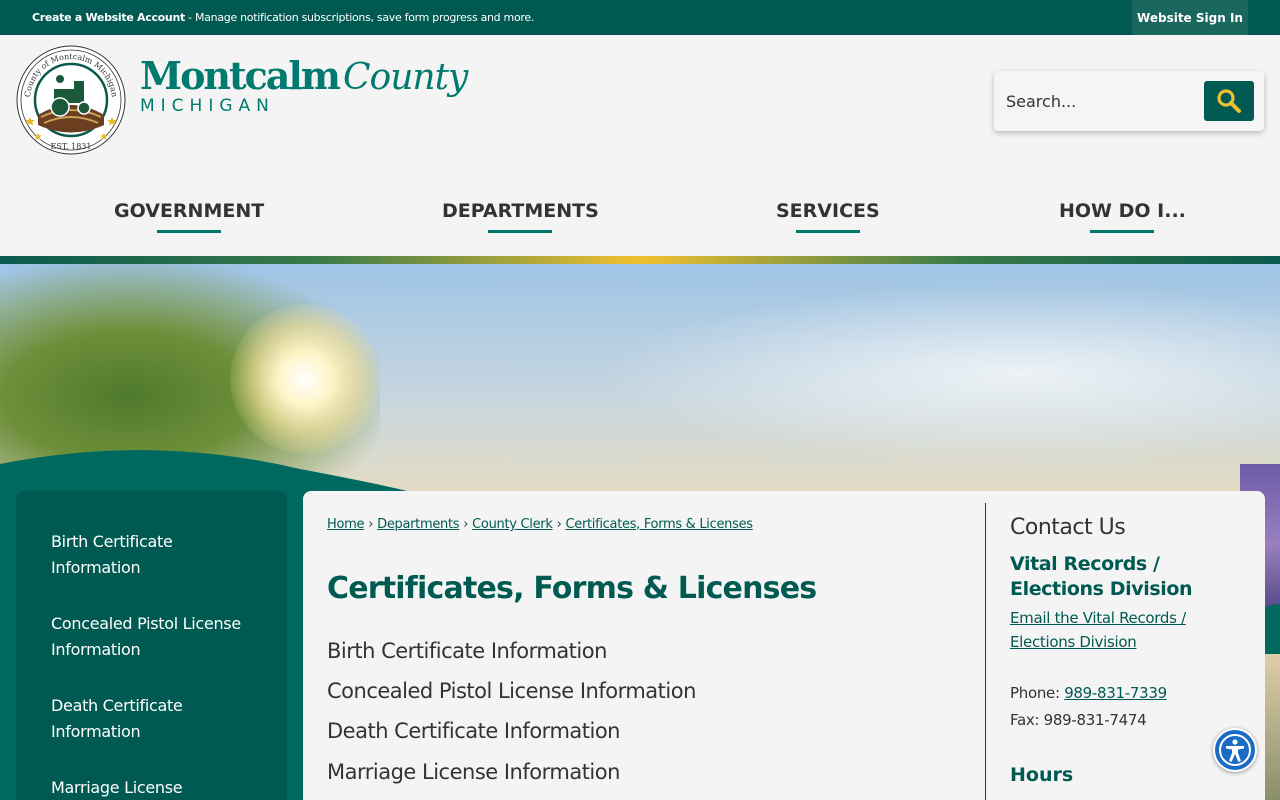 The image size is (1280, 800). I want to click on fax-number: 989-831-7474, so click(1095, 720).